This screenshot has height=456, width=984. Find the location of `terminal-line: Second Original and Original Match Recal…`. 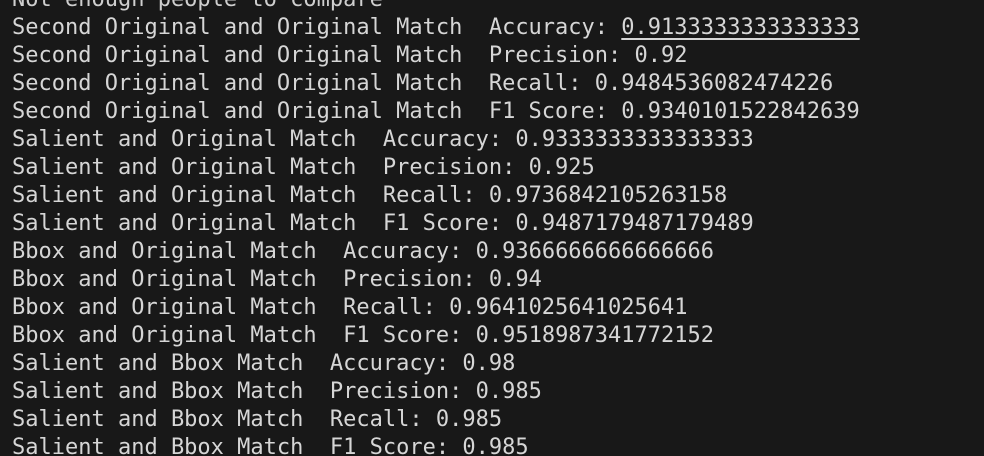

terminal-line: Second Original and Original Match Recal… is located at coordinates (436, 84).